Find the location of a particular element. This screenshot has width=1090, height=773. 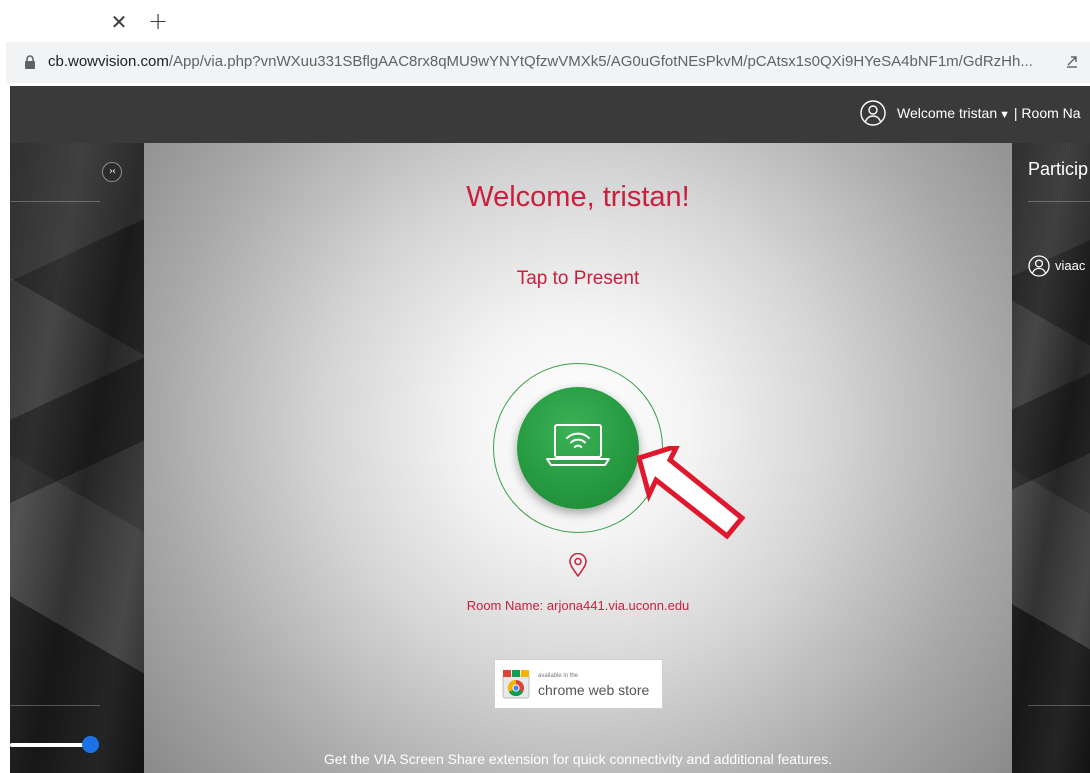

url-host: cb.wowvision.com is located at coordinates (108, 61).